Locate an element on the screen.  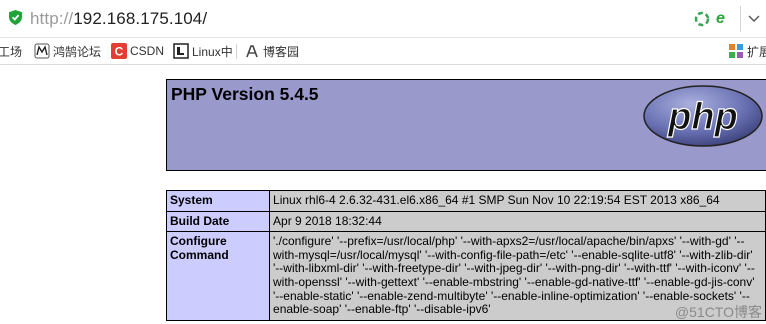
chevron-down-icon is located at coordinates (753, 18).